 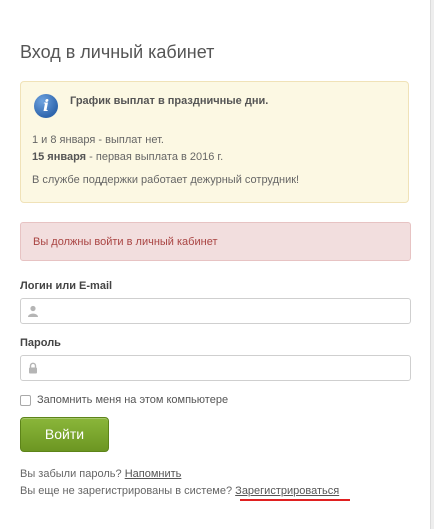 I want to click on register-link: Зарегистрироваться, so click(x=287, y=491).